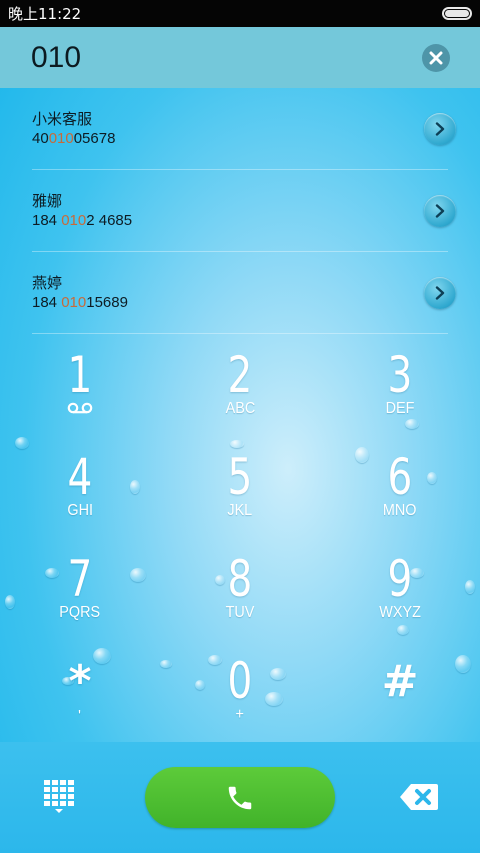  Describe the element at coordinates (82, 220) in the screenshot. I see `contact-number: 184 0102 4685` at that location.